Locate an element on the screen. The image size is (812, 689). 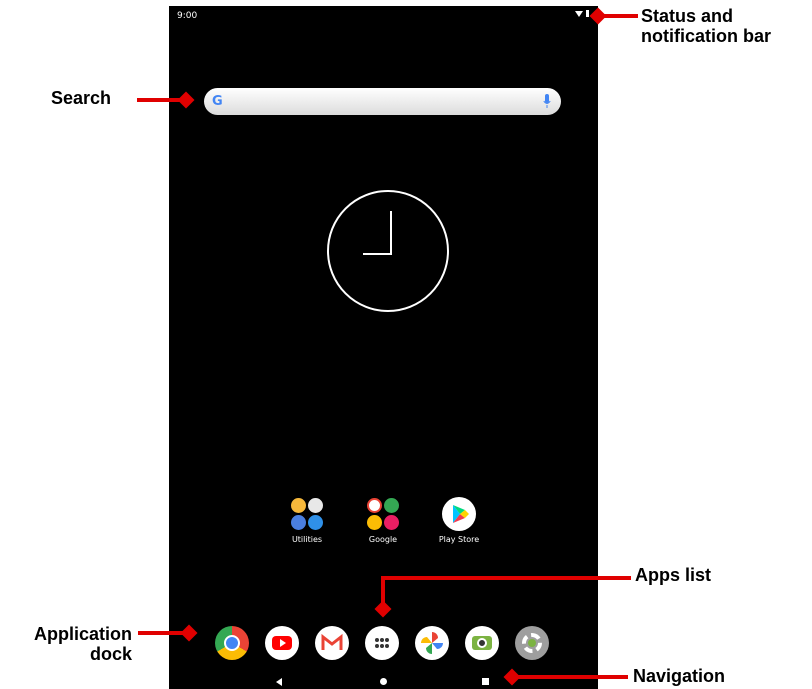
status-time: 9:00 is located at coordinates (187, 16).